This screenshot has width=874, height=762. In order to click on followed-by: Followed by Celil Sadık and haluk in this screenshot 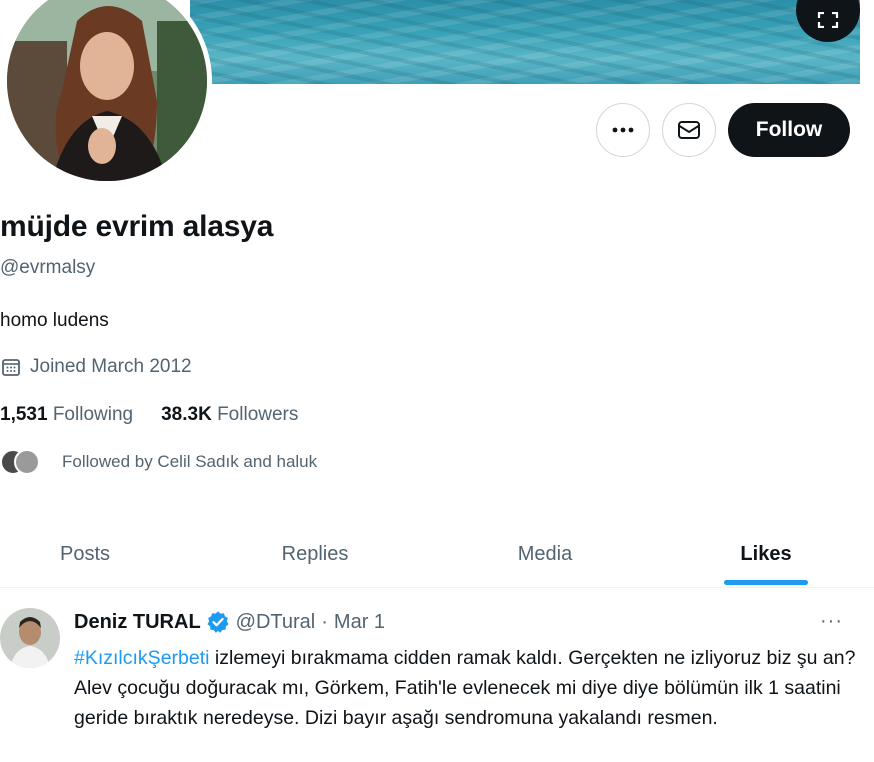, I will do `click(158, 462)`.